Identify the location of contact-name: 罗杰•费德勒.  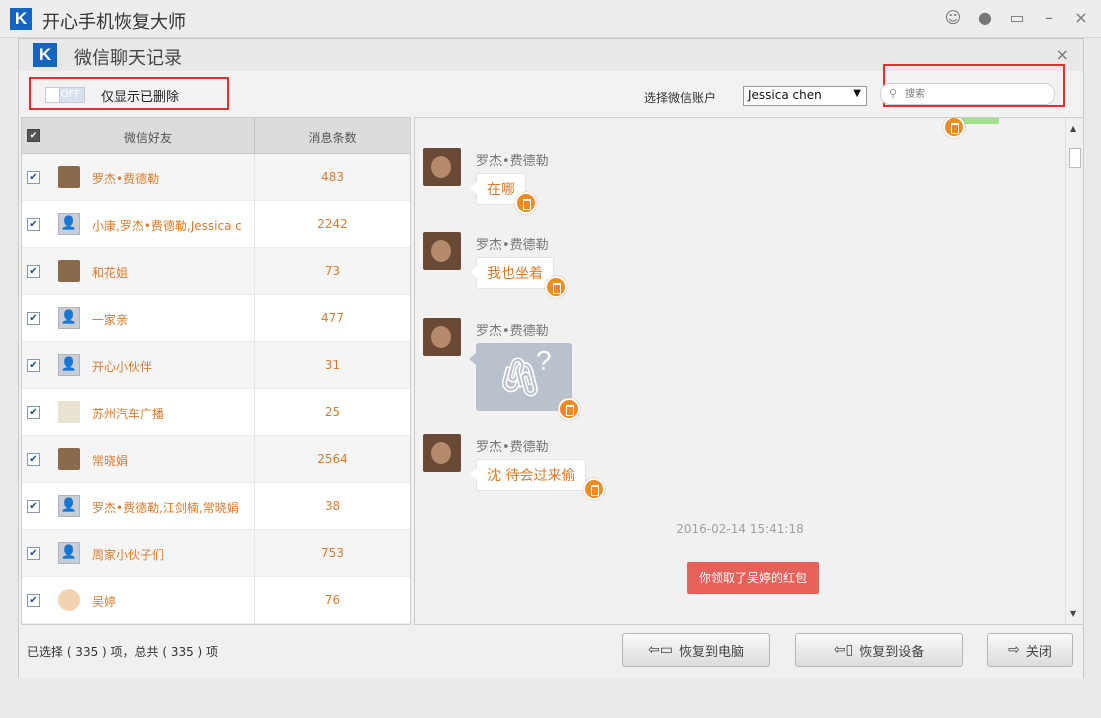
(126, 179).